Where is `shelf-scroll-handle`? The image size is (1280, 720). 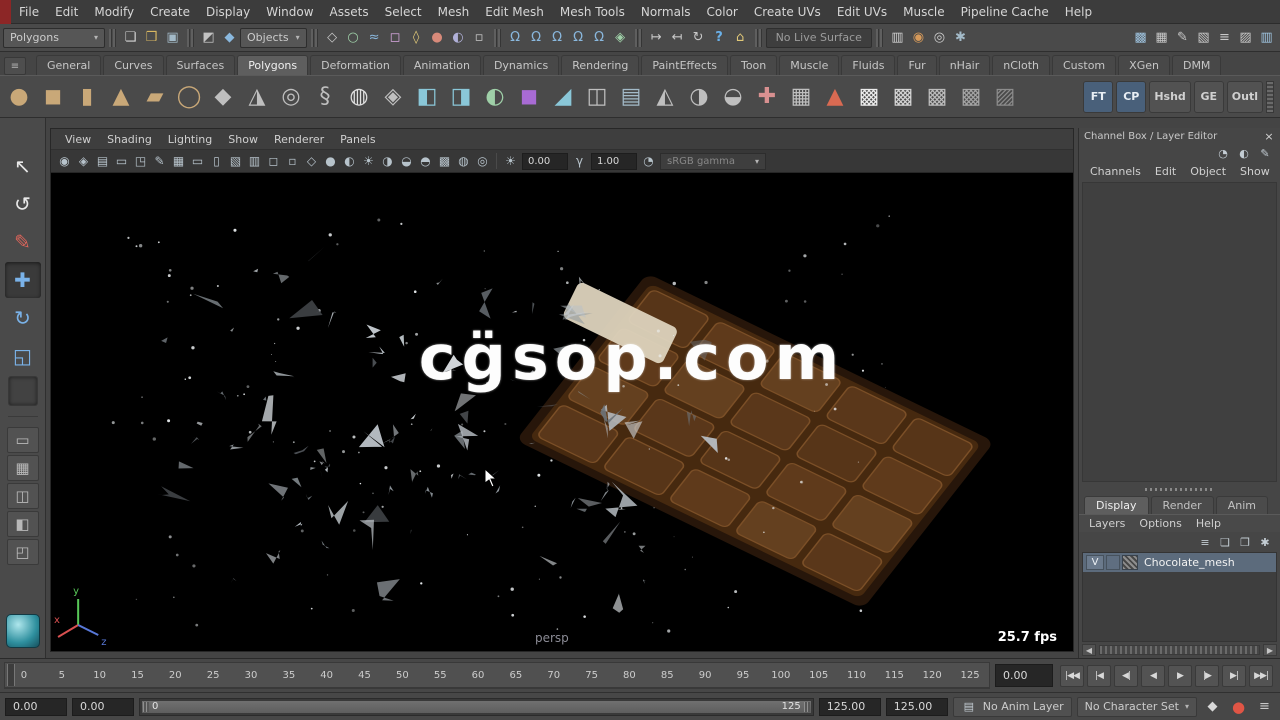 shelf-scroll-handle is located at coordinates (1270, 96).